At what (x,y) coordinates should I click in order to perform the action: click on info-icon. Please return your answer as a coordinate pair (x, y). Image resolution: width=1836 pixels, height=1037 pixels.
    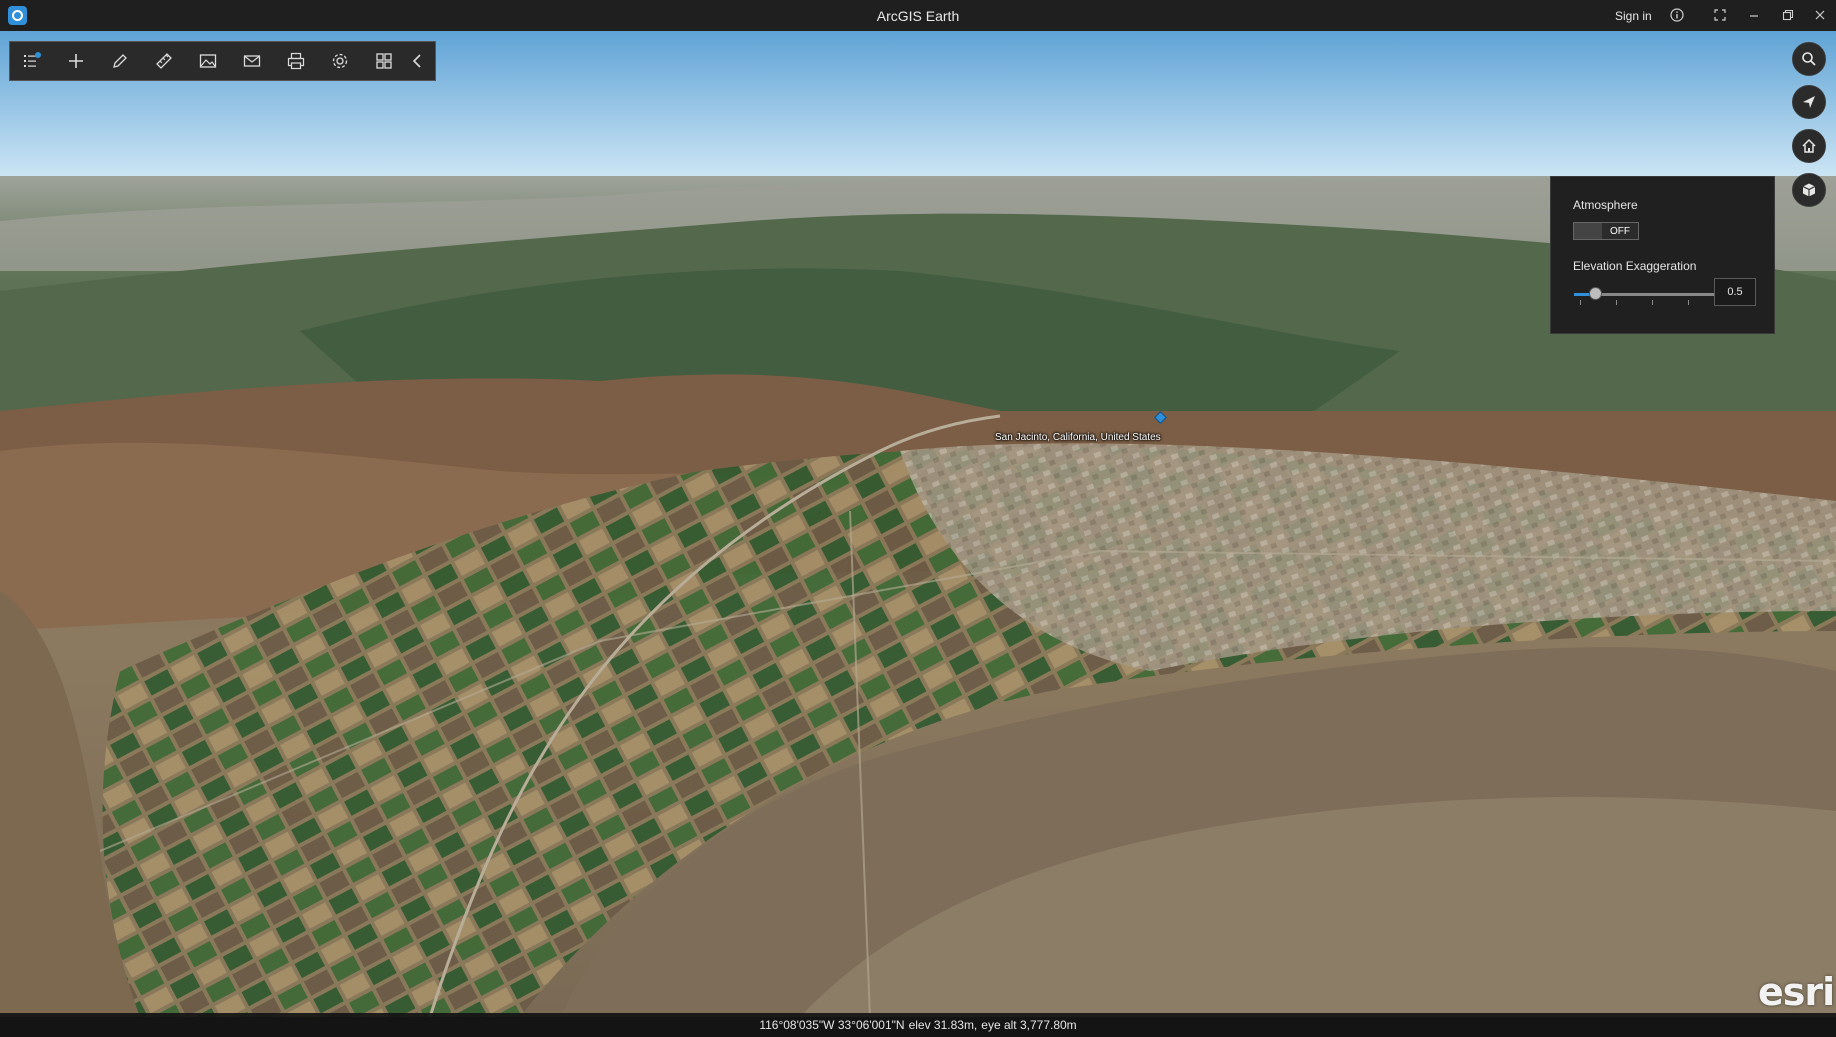
    Looking at the image, I should click on (1677, 15).